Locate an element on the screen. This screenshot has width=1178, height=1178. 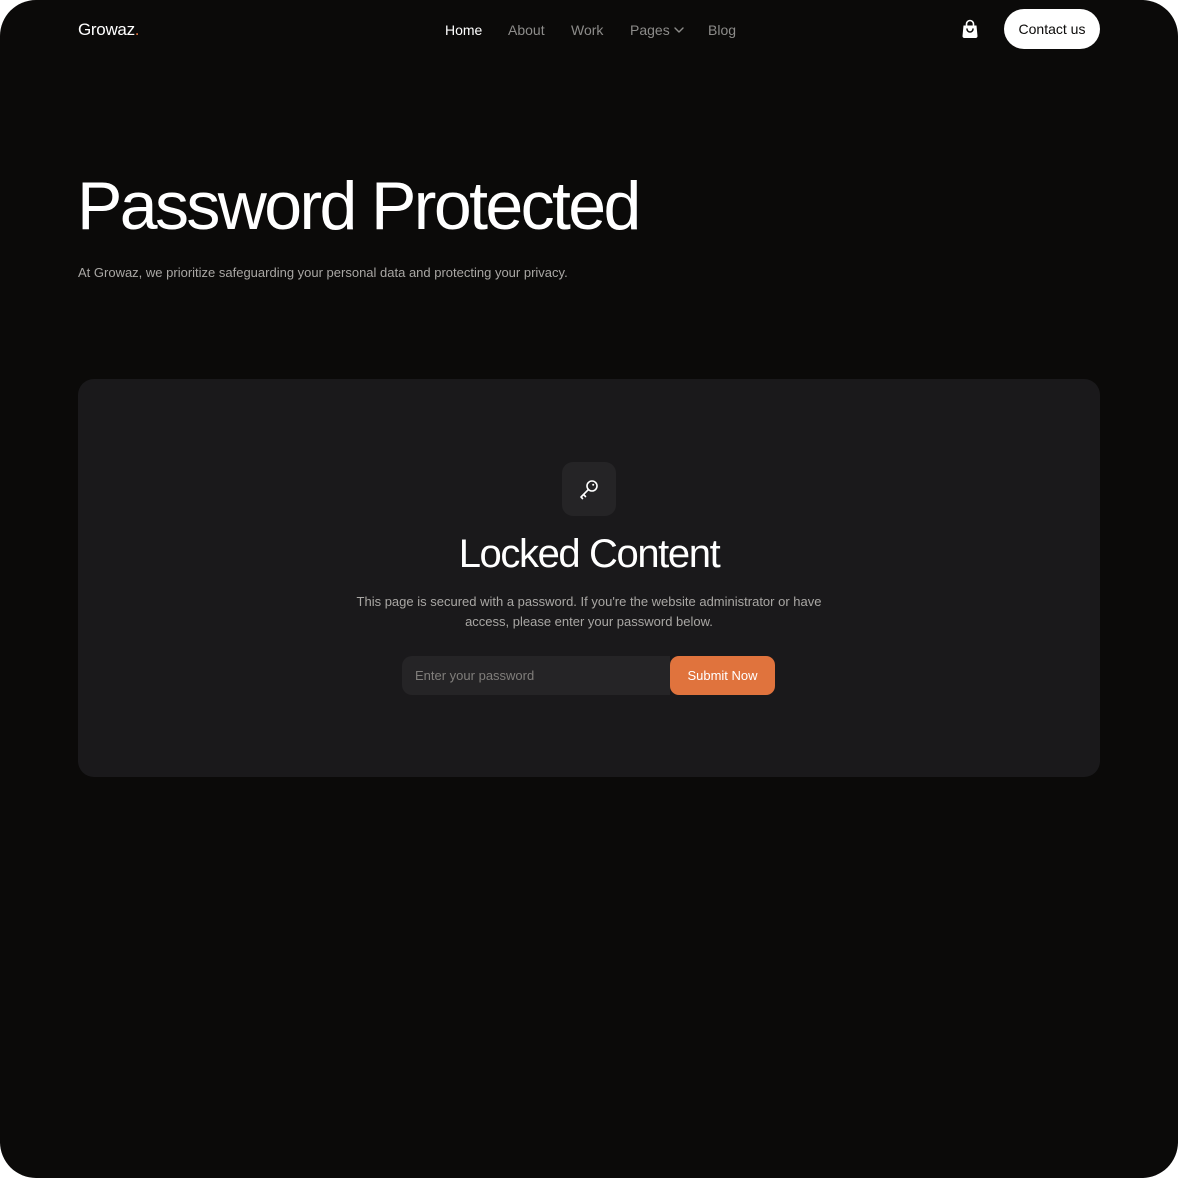
nav-item-blog: Blog is located at coordinates (722, 30).